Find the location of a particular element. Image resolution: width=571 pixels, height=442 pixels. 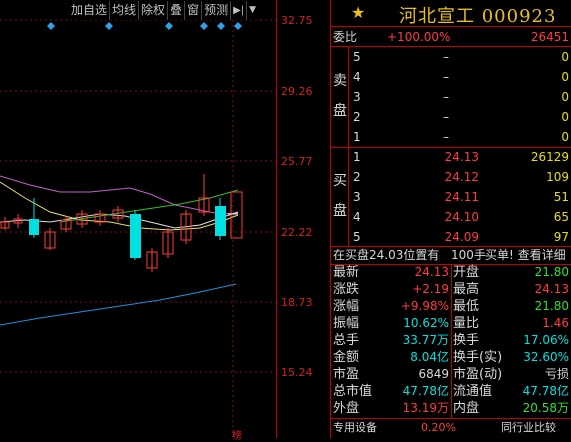

axis-tick: 32.75 is located at coordinates (297, 20).